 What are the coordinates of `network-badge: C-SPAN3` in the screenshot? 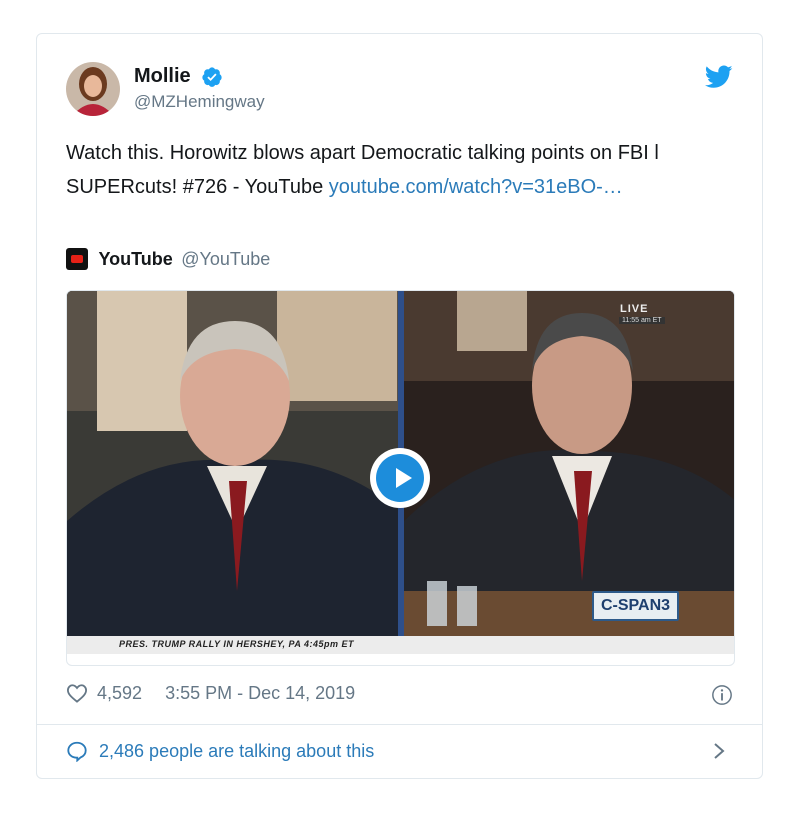 It's located at (636, 606).